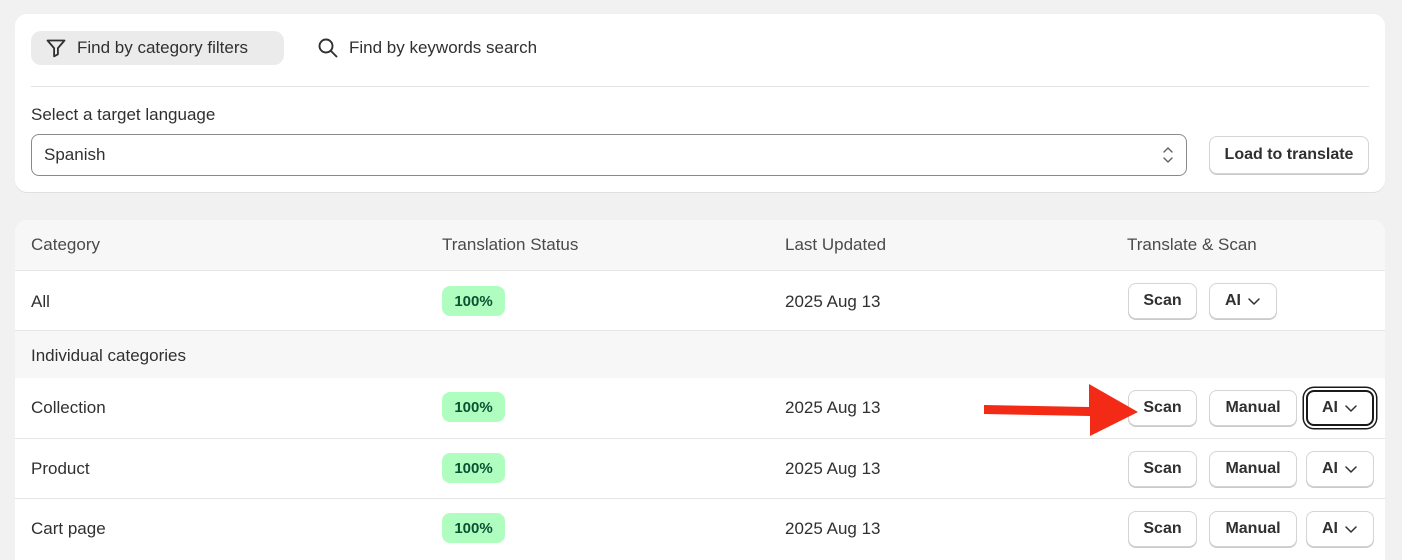  I want to click on row-category: Cart page, so click(68, 528).